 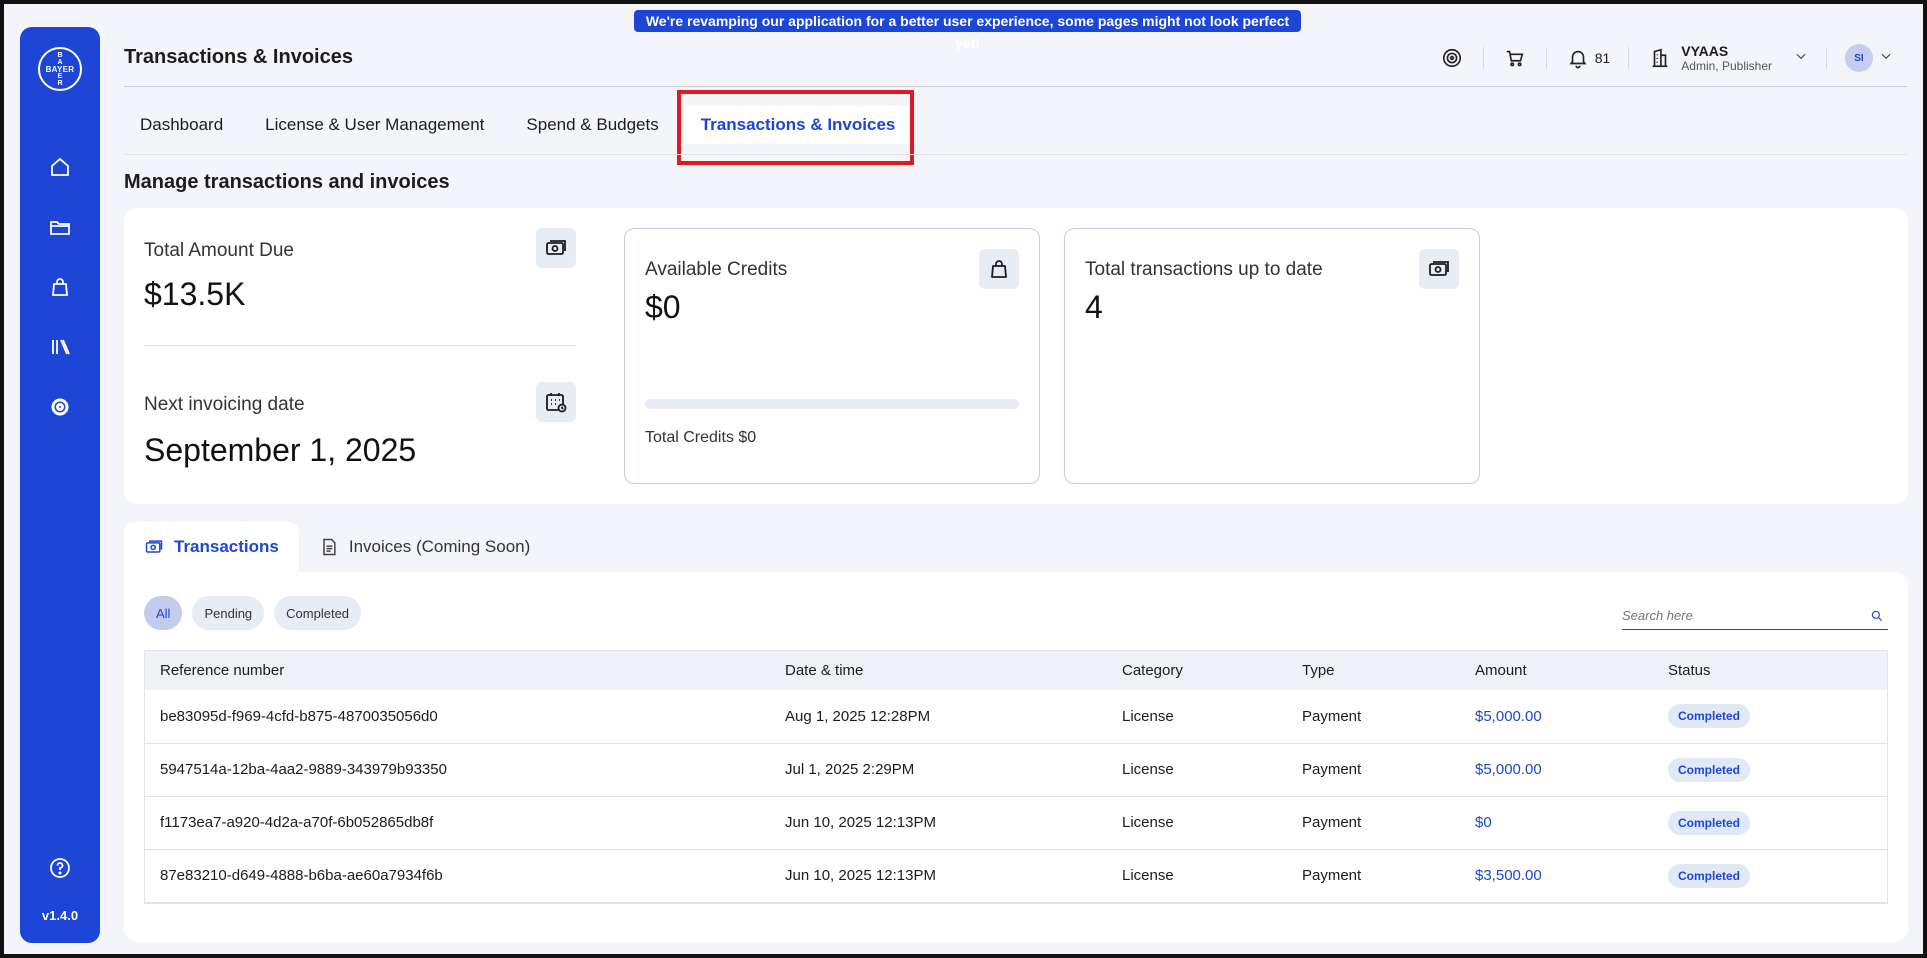 I want to click on logo-letter: B, so click(x=60, y=55).